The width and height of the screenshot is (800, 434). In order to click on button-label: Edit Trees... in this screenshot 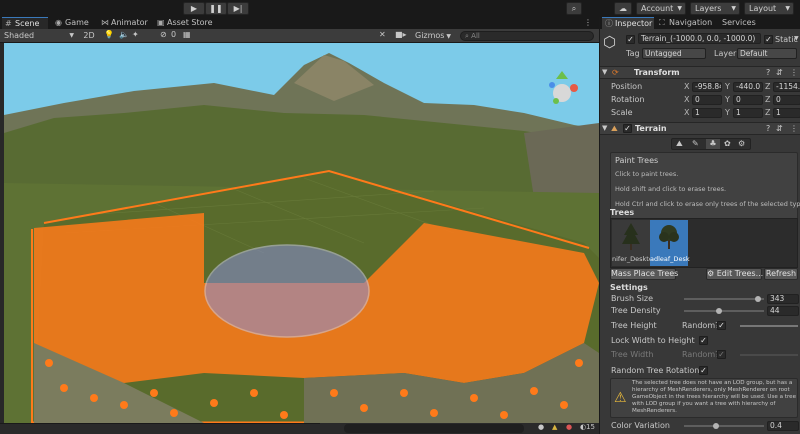, I will do `click(740, 273)`.